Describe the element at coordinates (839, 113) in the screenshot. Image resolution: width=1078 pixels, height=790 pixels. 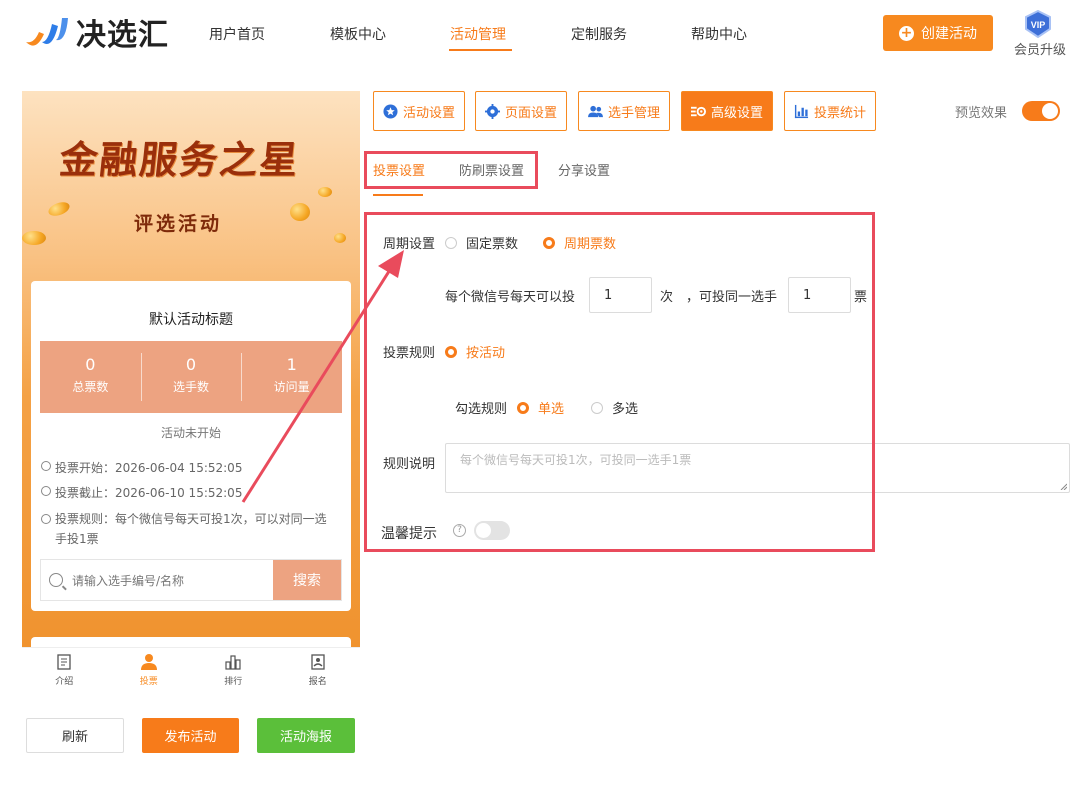
I see `tab-label: 投票统计` at that location.